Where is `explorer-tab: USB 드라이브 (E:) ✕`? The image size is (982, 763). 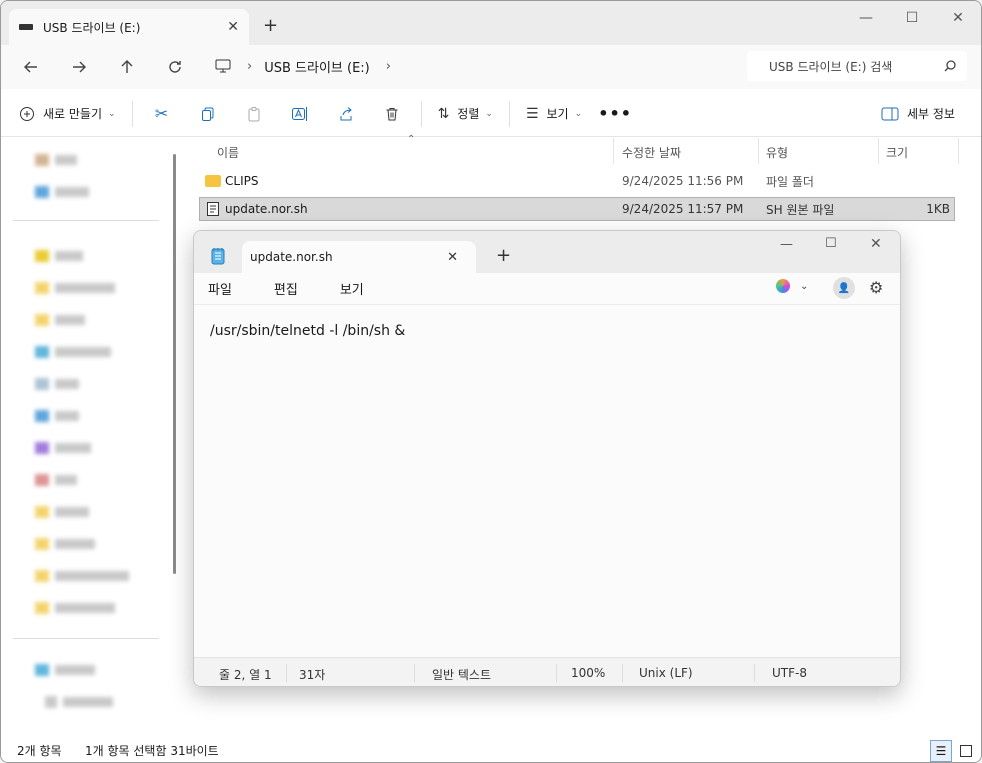 explorer-tab: USB 드라이브 (E:) ✕ is located at coordinates (129, 27).